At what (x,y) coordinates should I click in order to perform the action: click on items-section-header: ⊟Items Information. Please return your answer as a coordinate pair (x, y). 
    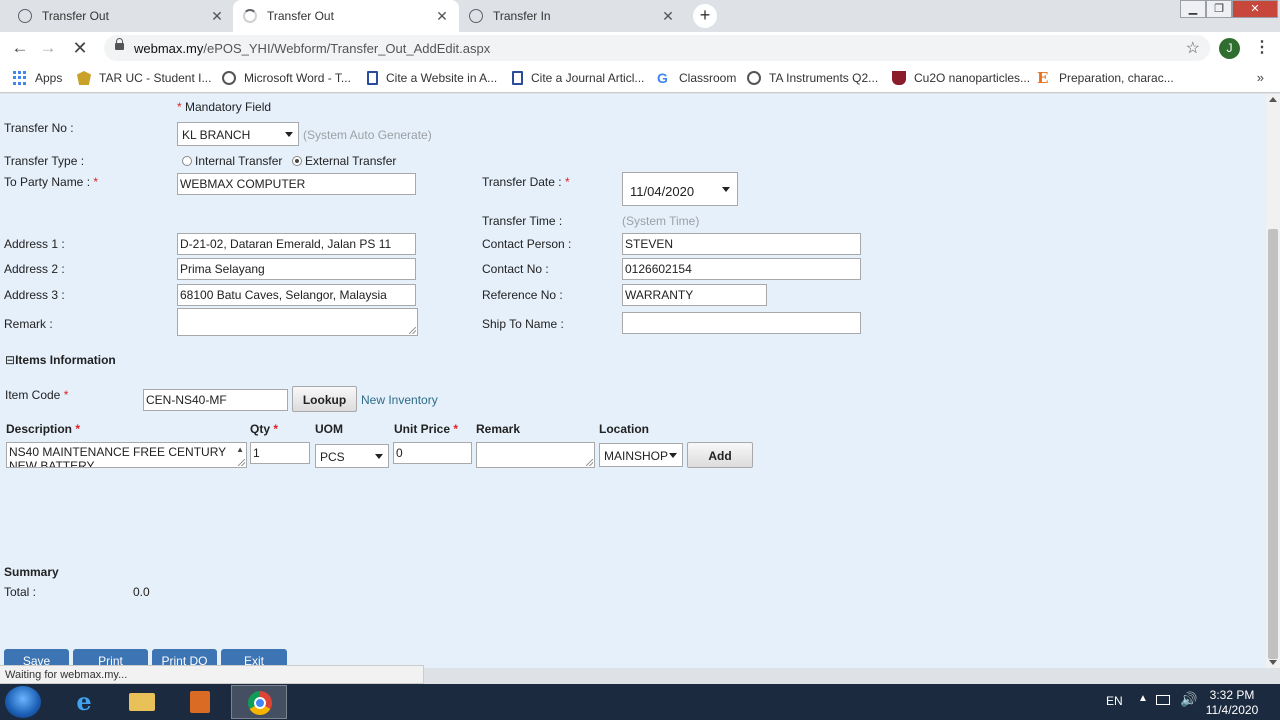
    Looking at the image, I should click on (60, 360).